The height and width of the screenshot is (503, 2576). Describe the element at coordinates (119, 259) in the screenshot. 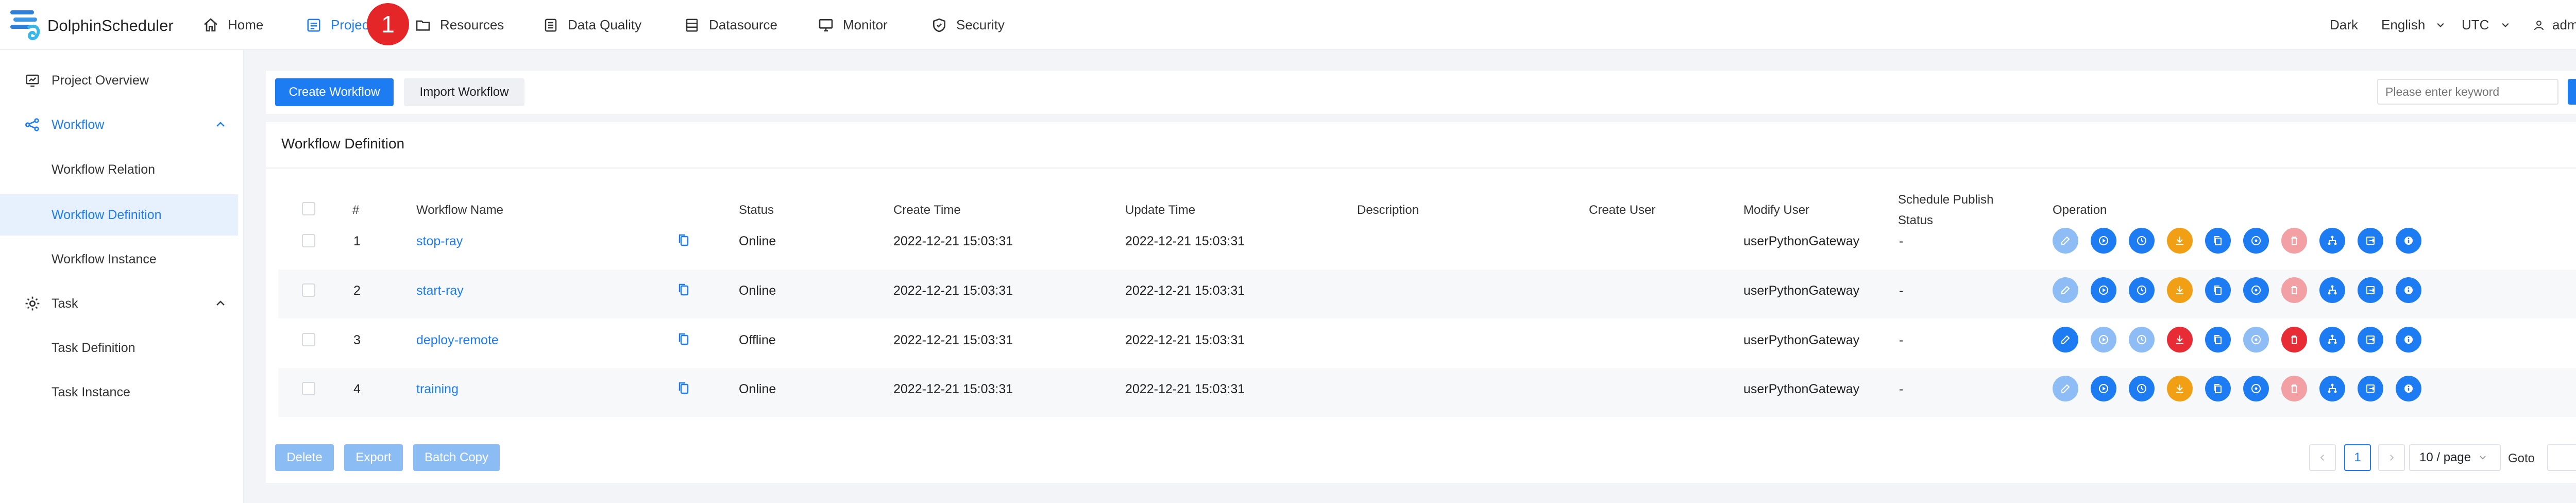

I see `sidebar-item-workflow-instance: Workflow Instance` at that location.